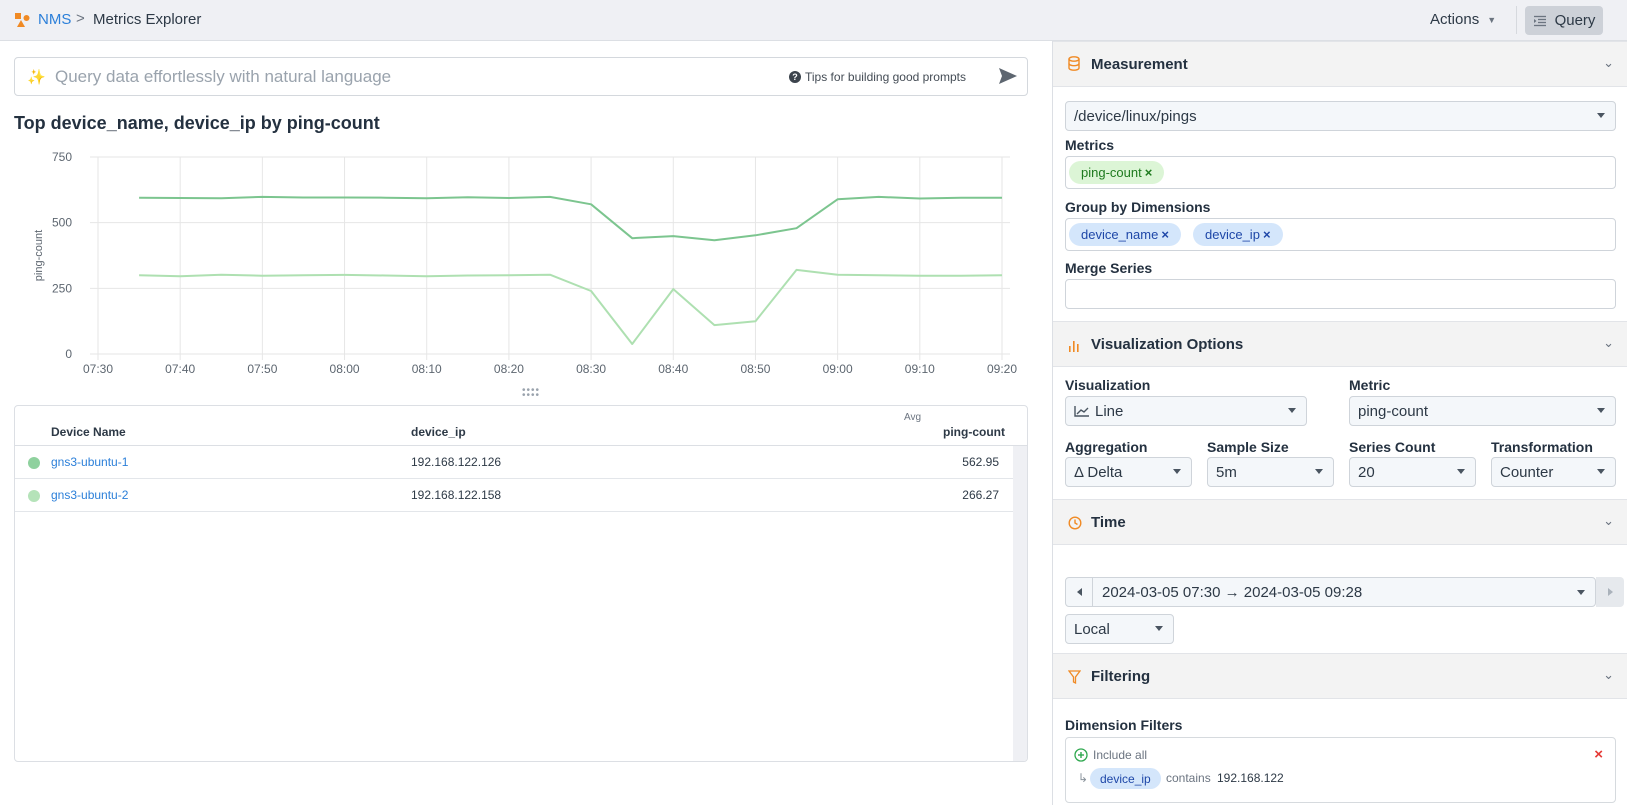  What do you see at coordinates (531, 393) in the screenshot?
I see `resize-handle-icon: •••• ••••` at bounding box center [531, 393].